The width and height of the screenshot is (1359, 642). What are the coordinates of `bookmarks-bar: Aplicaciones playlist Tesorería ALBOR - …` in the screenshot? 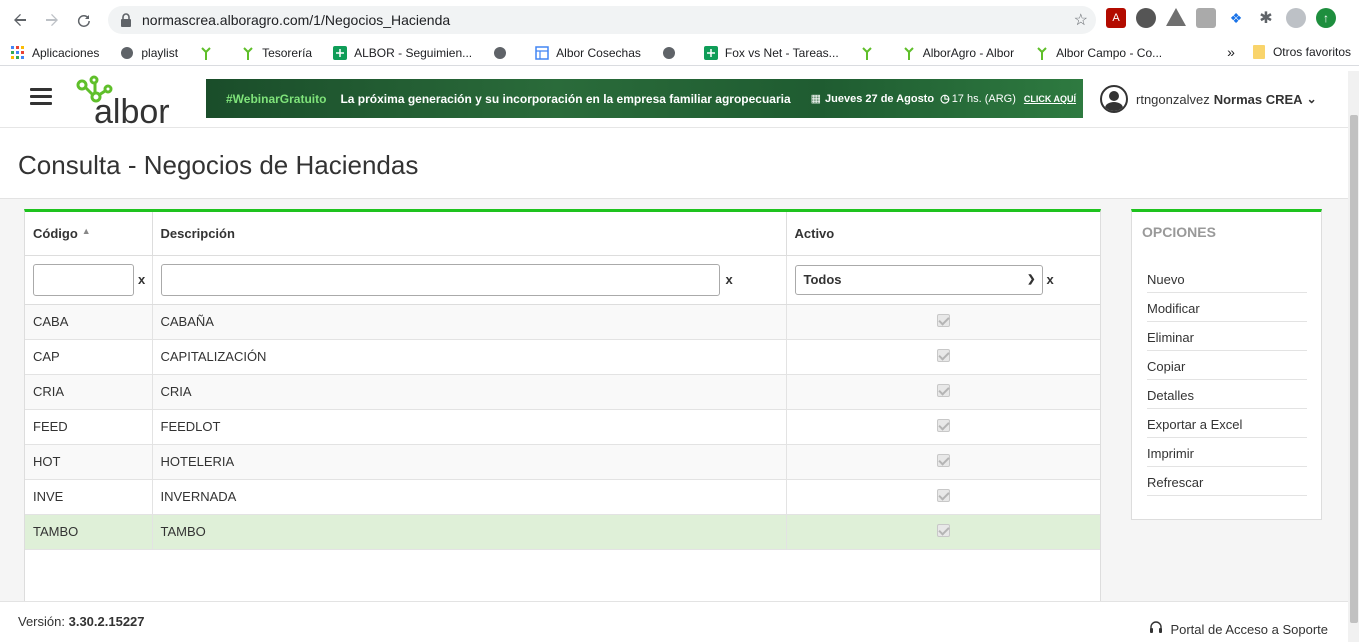 It's located at (679, 53).